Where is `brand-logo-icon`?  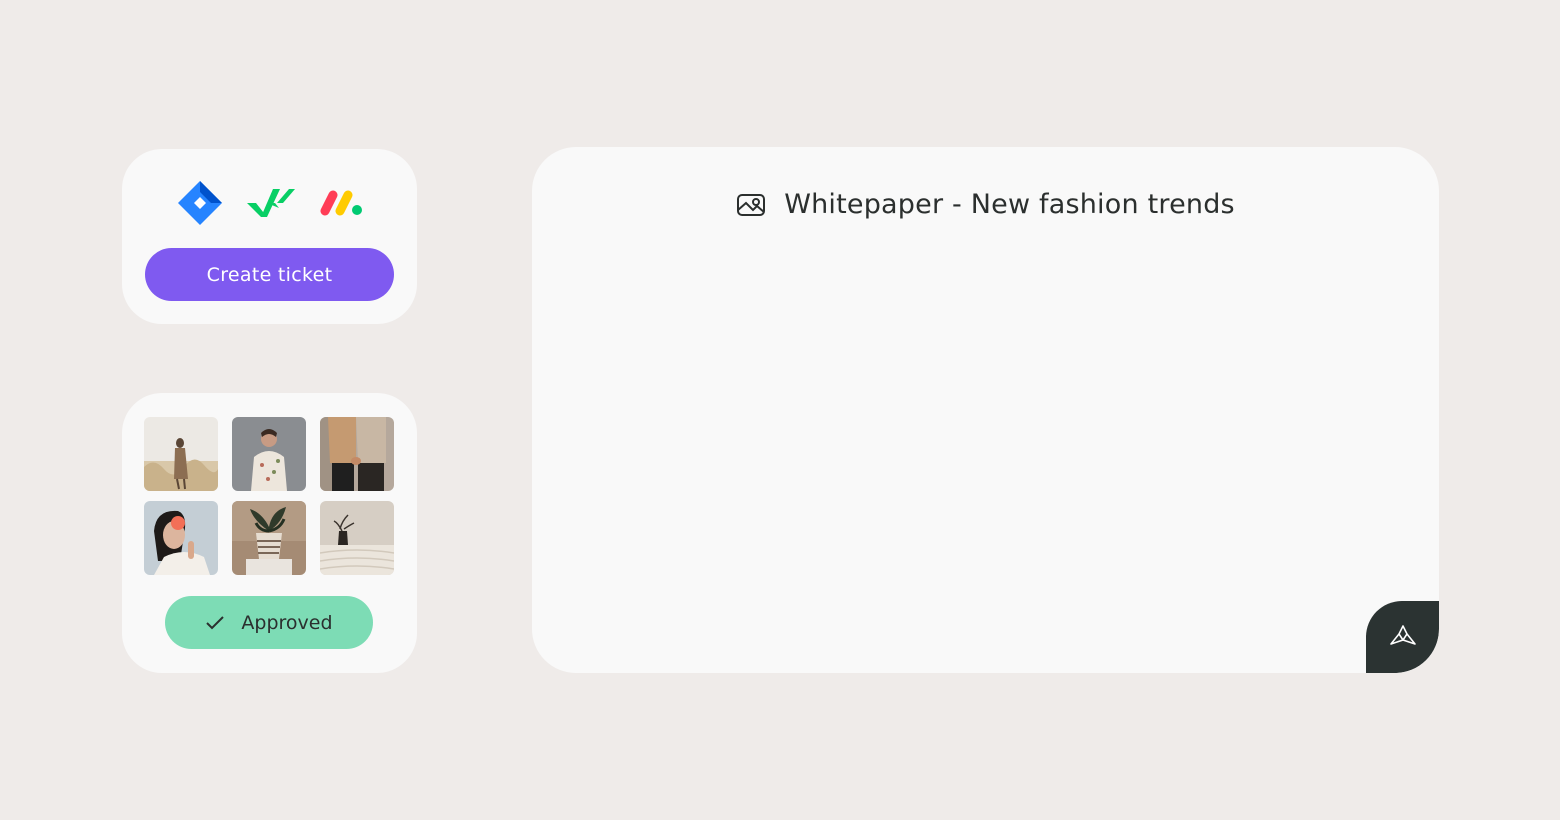
brand-logo-icon is located at coordinates (1402, 635).